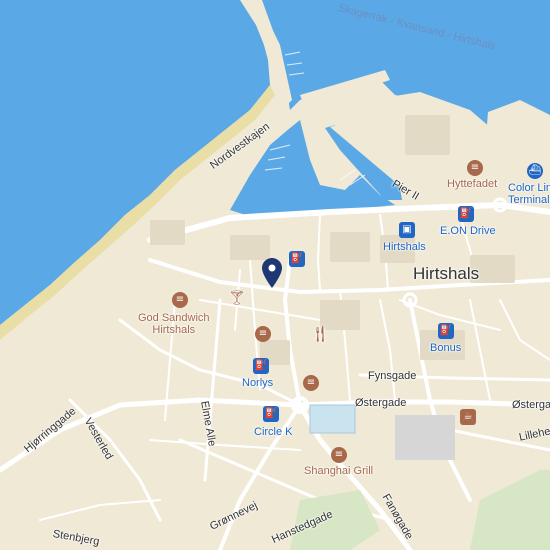 Image resolution: width=550 pixels, height=550 pixels. What do you see at coordinates (445, 348) in the screenshot?
I see `poi-bonus-label: Bonus` at bounding box center [445, 348].